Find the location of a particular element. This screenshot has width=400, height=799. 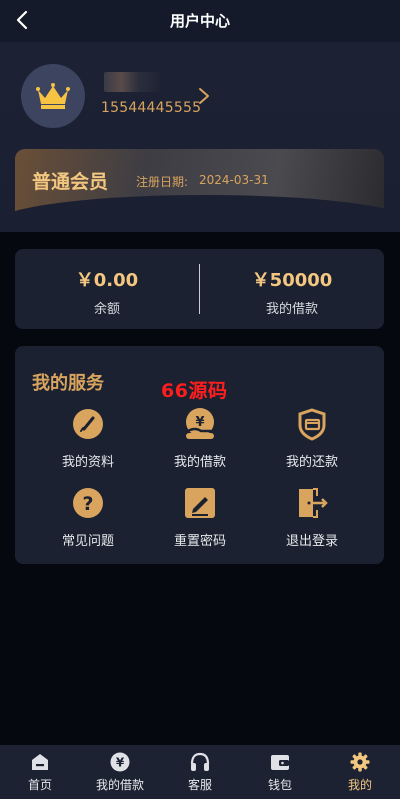

gear-icon is located at coordinates (360, 762).